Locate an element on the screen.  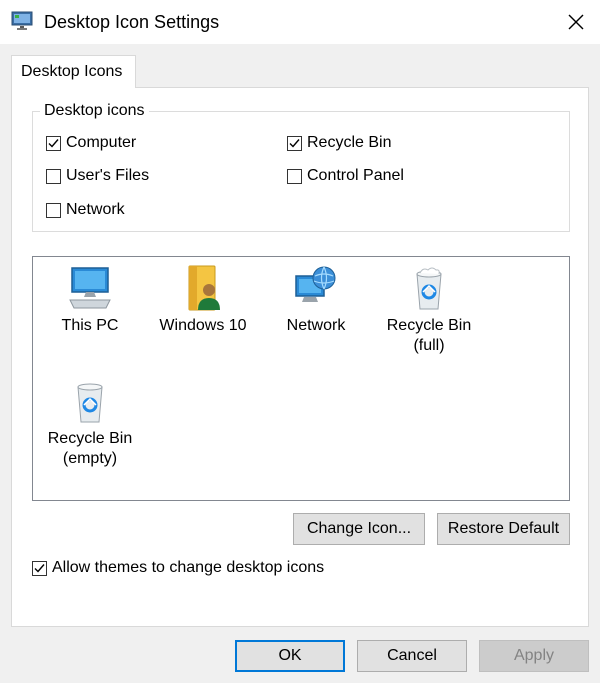
tab-desktop-icons: Desktop Icons is located at coordinates (73, 71).